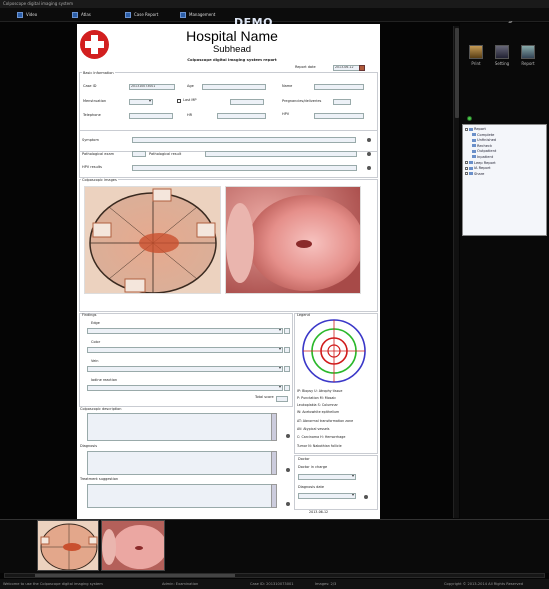 Image resolution: width=549 pixels, height=589 pixels. I want to click on name-field, so click(339, 87).